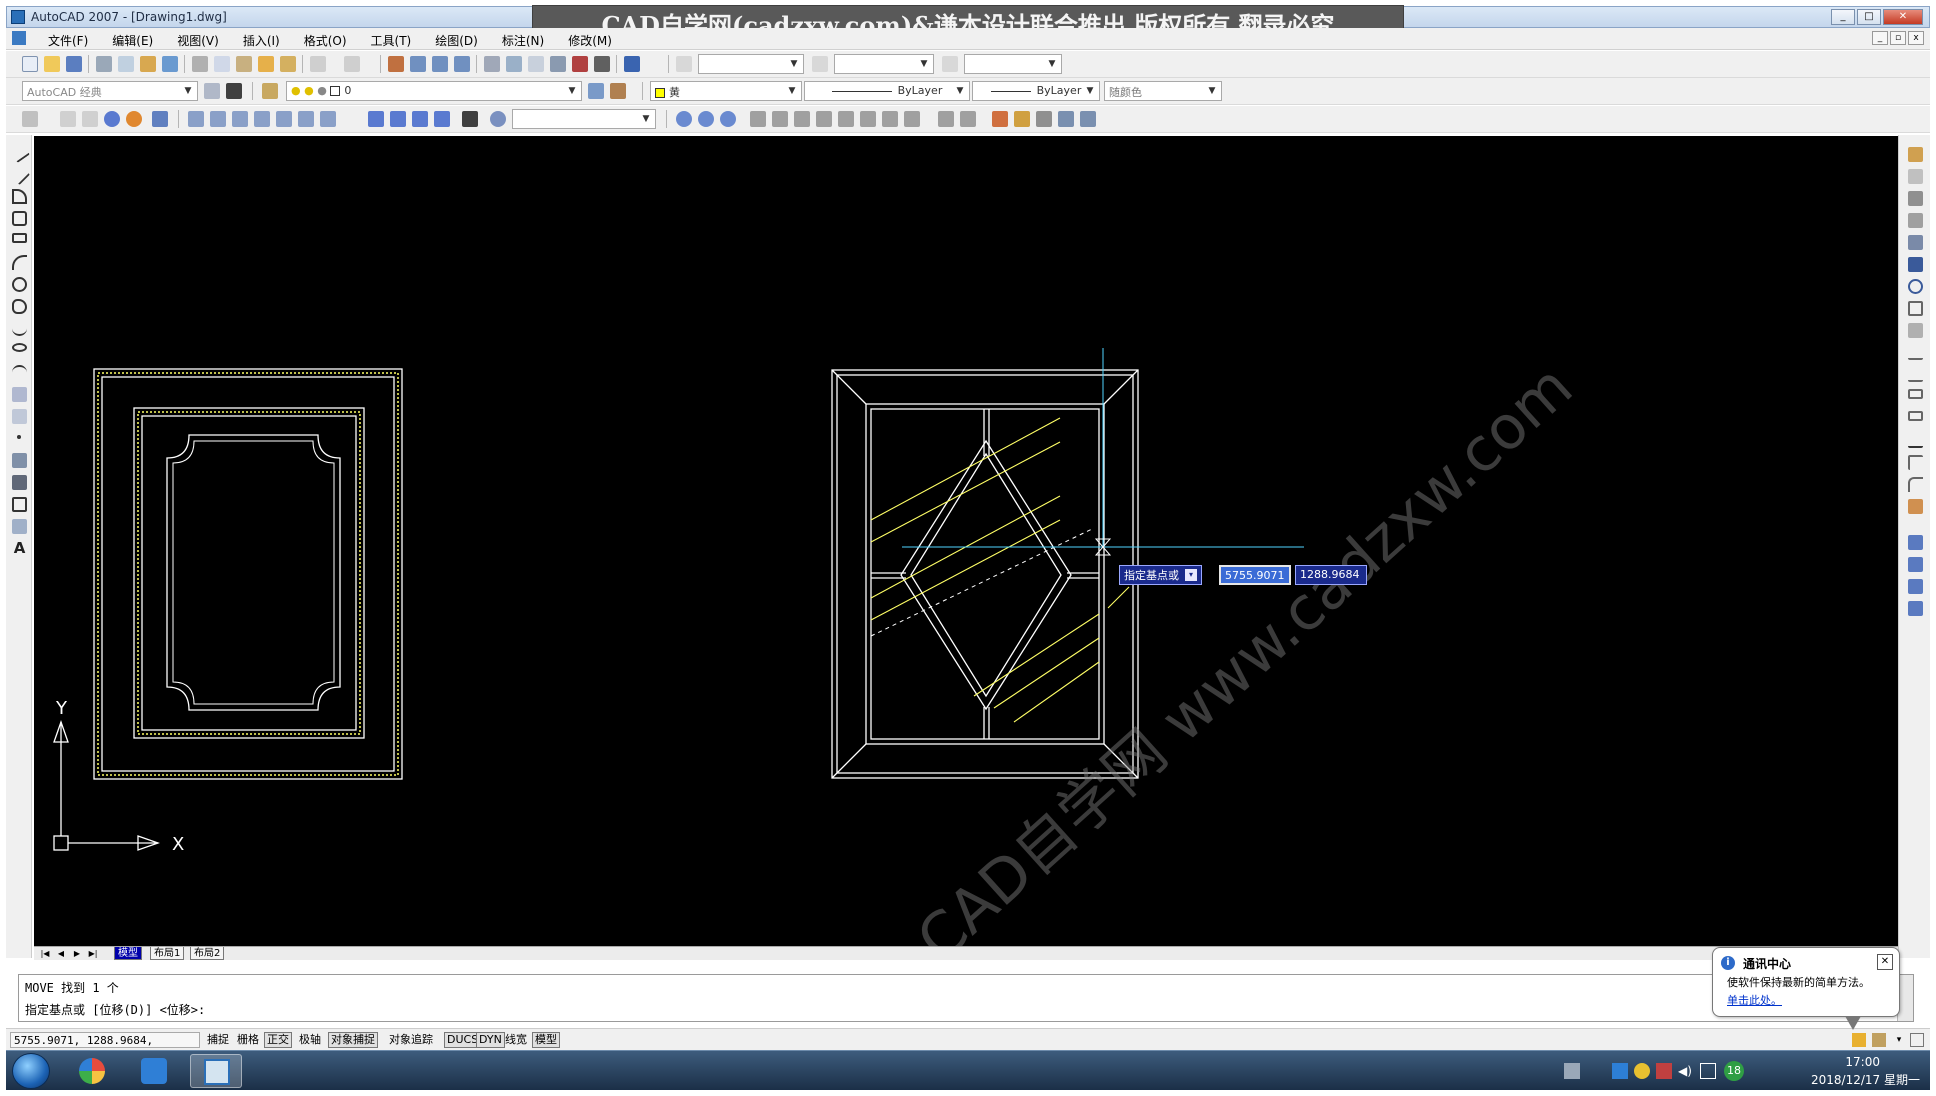 Image resolution: width=1936 pixels, height=1096 pixels. I want to click on draworder-above-icon, so click(1915, 586).